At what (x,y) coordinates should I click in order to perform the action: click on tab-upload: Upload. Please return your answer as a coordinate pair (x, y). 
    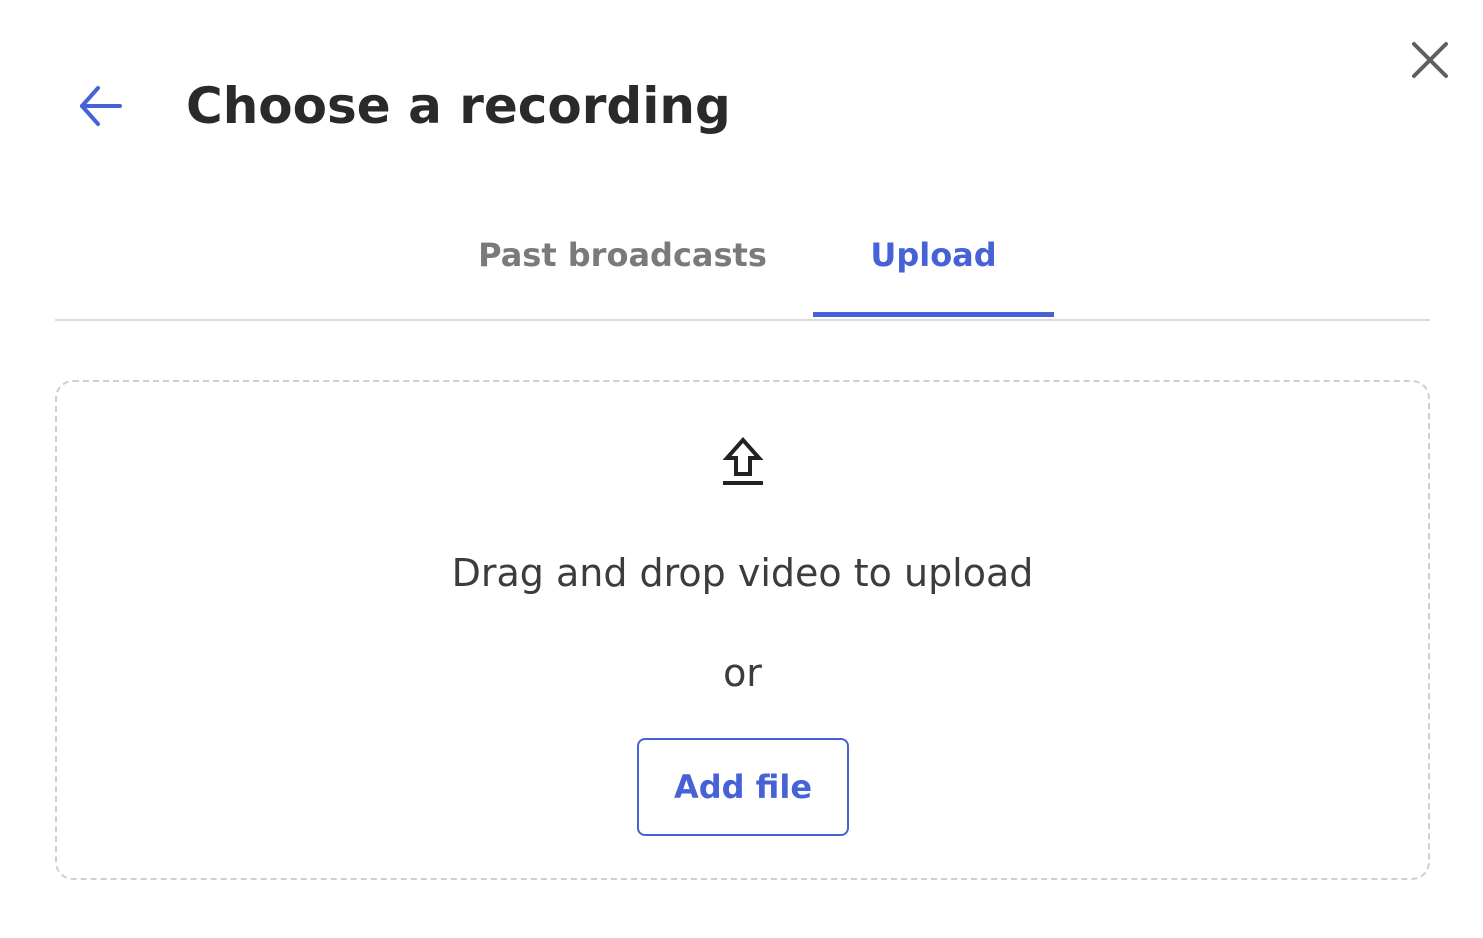
    Looking at the image, I should click on (933, 258).